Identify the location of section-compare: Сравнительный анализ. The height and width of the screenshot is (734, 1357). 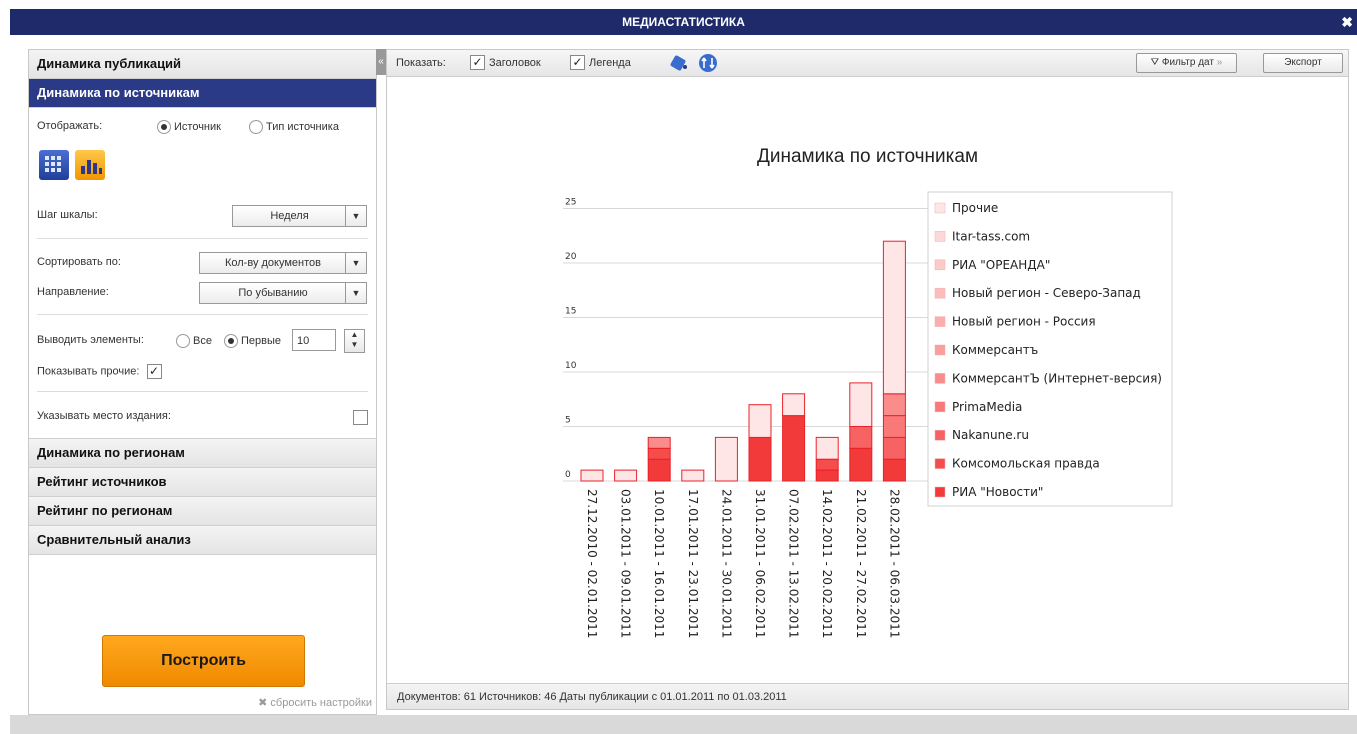
(202, 540).